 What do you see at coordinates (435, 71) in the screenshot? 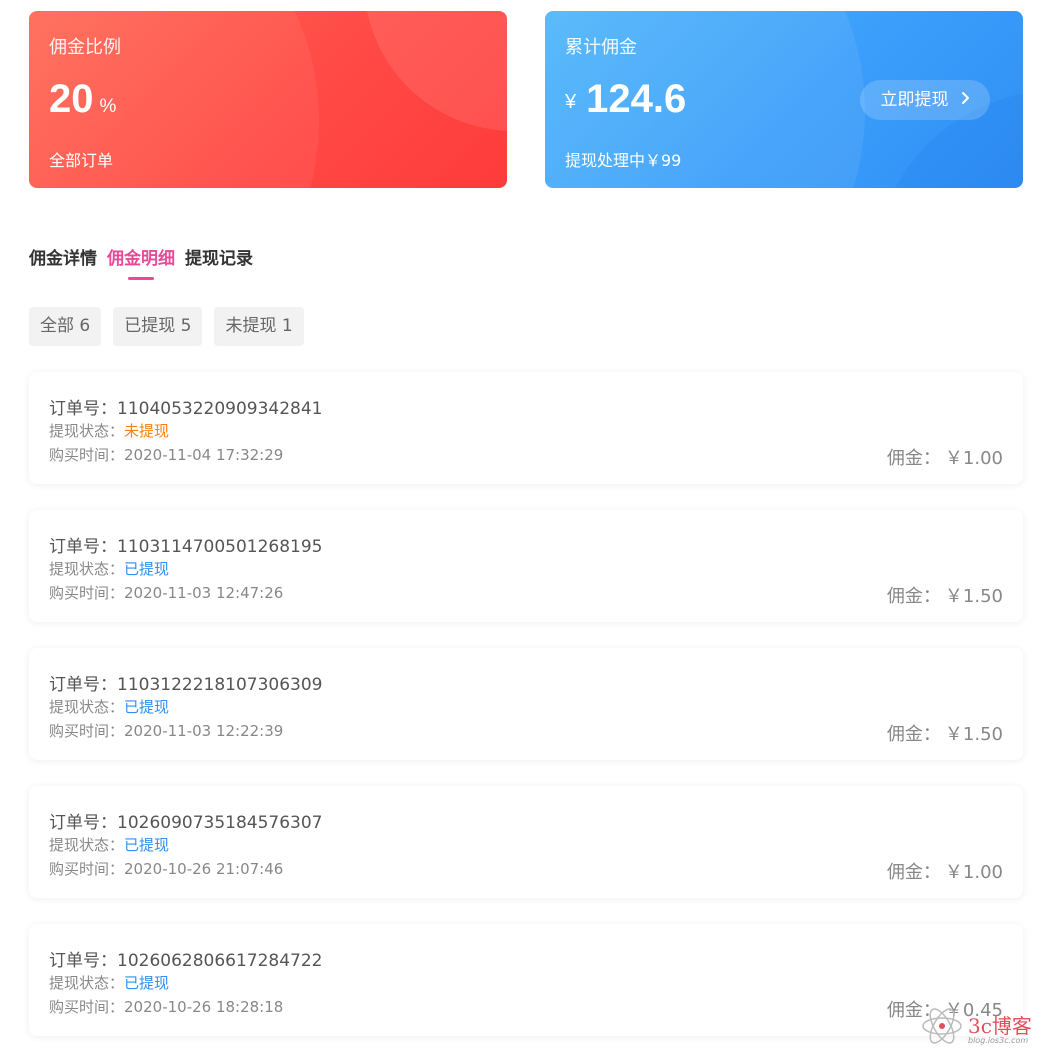
I see `card-decoration` at bounding box center [435, 71].